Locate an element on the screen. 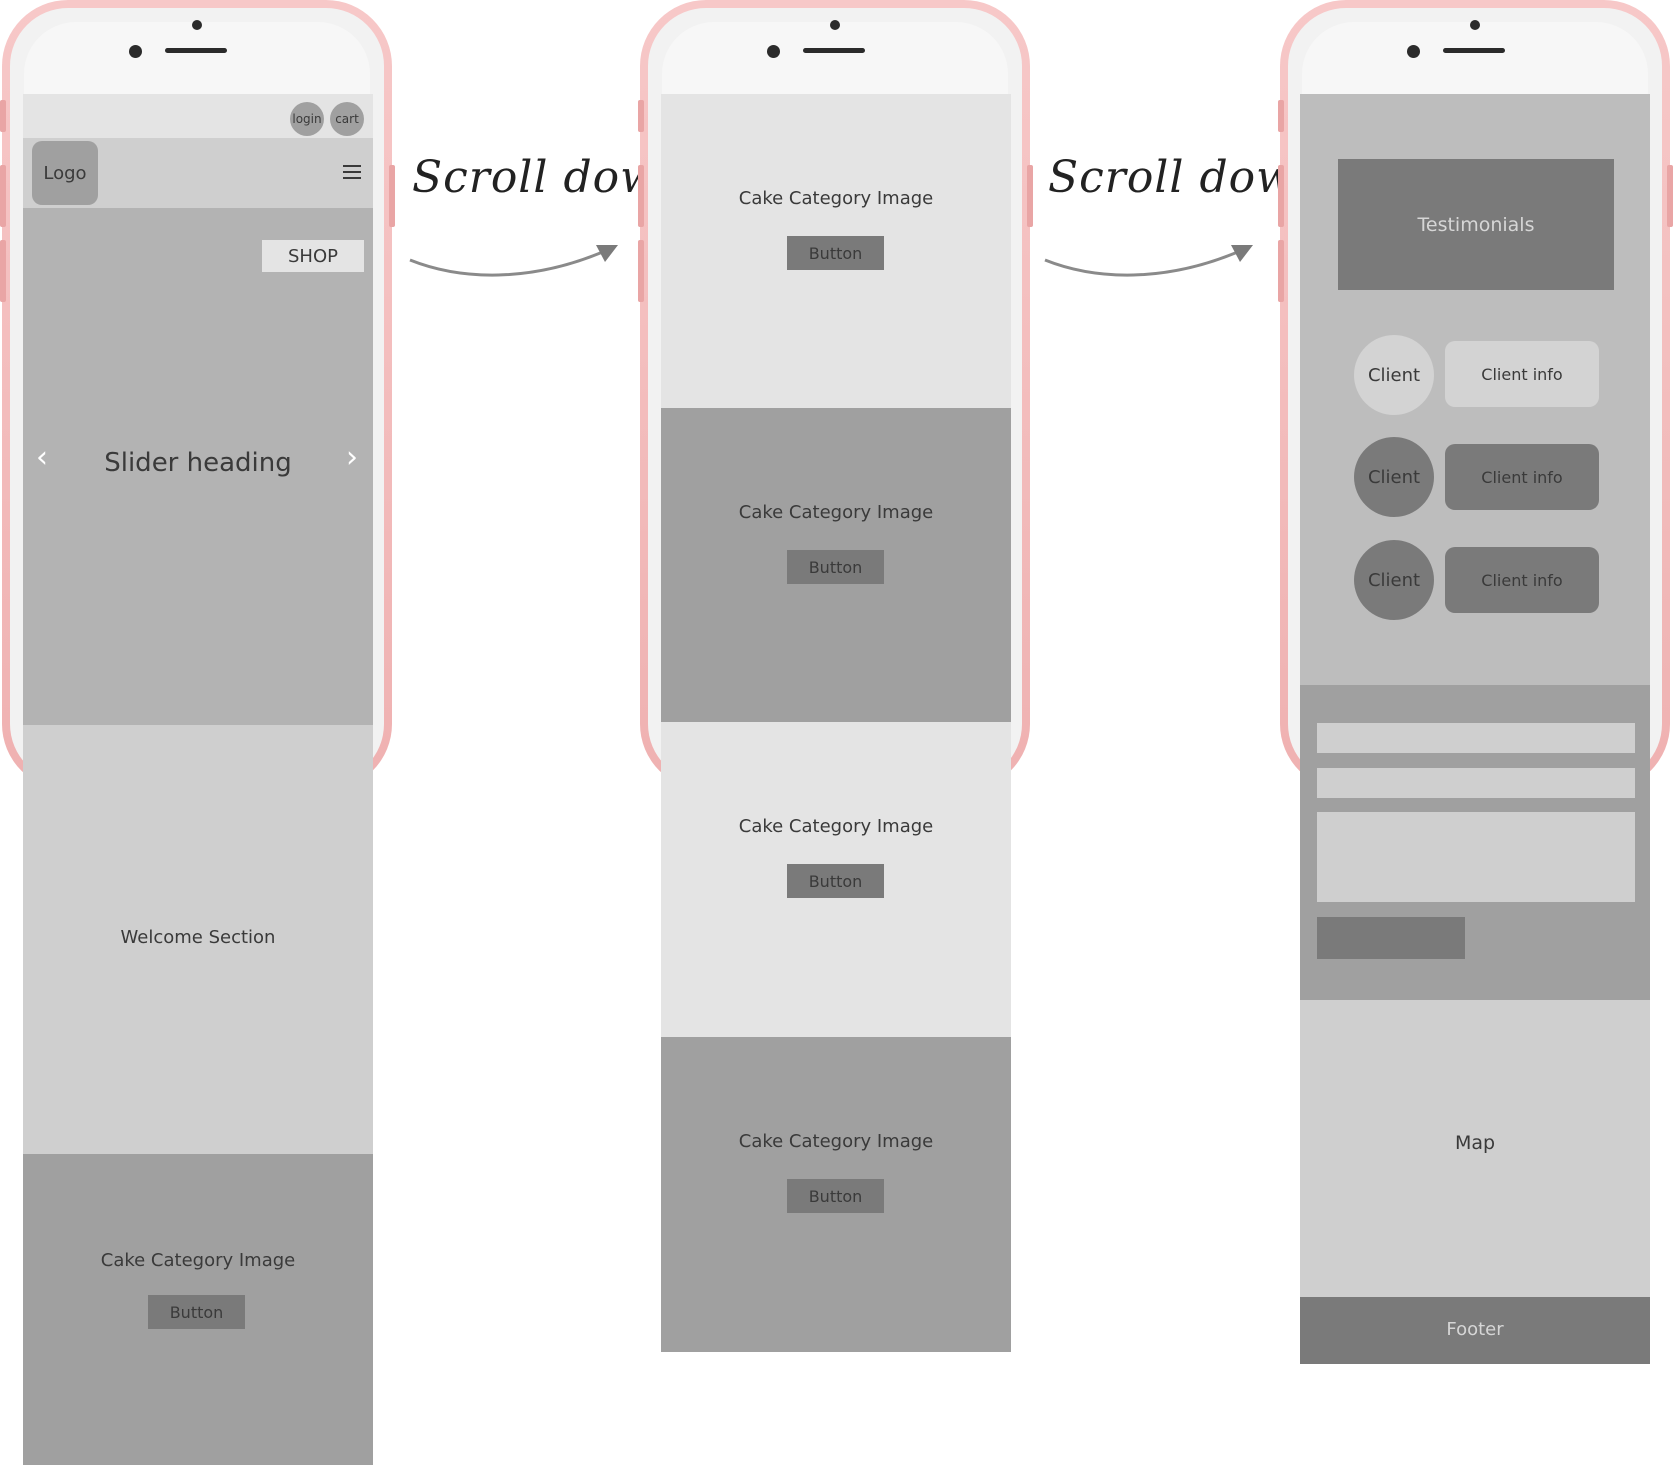  phone-3-volume-down is located at coordinates (1281, 271).